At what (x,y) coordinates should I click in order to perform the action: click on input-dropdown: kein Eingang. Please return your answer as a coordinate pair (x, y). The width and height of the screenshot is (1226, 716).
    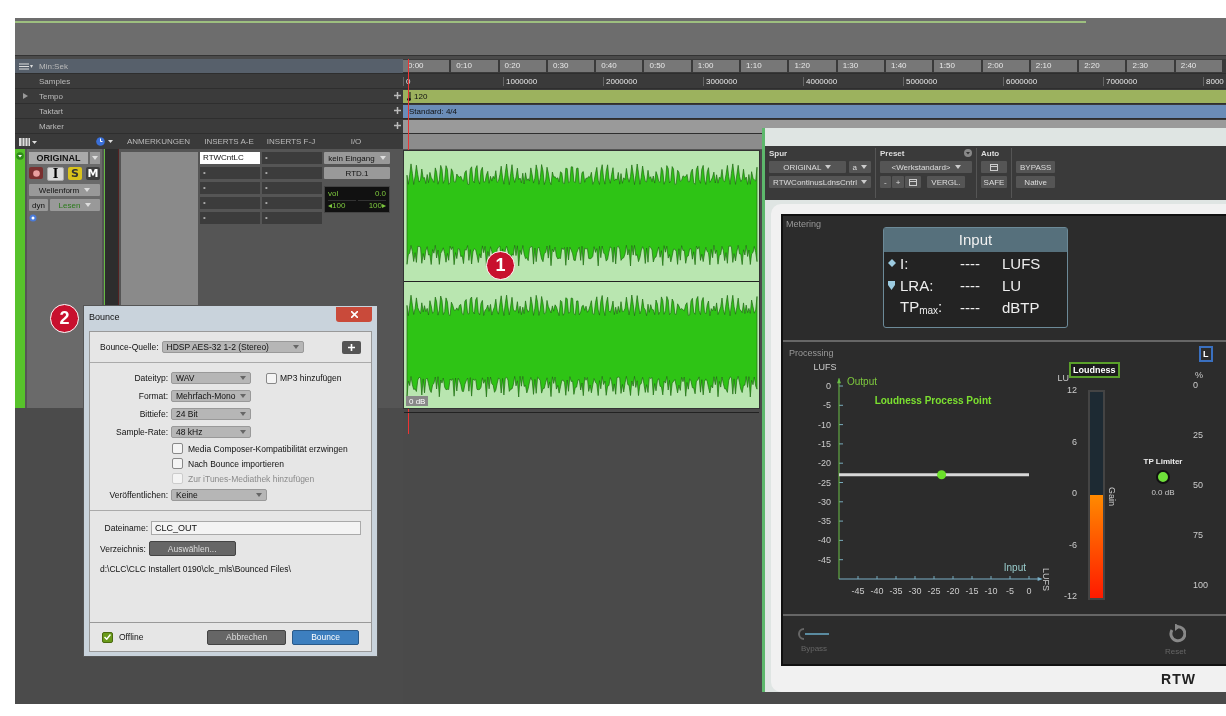
    Looking at the image, I should click on (357, 158).